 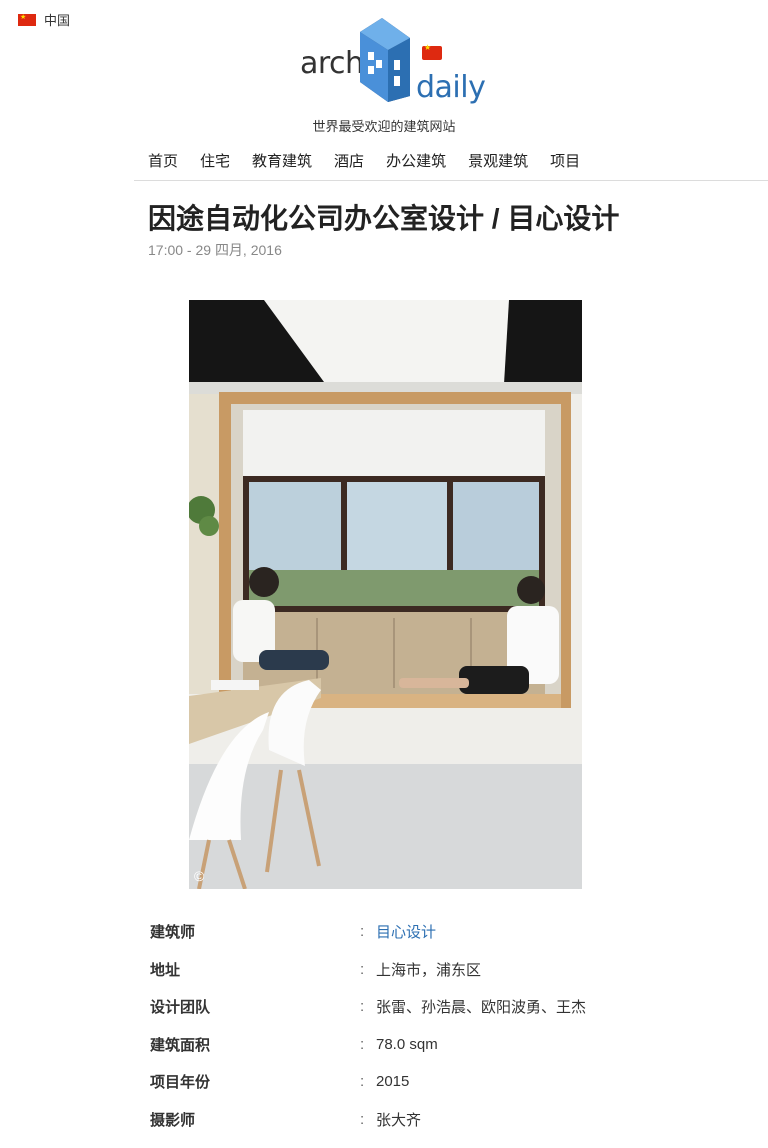 What do you see at coordinates (199, 876) in the screenshot?
I see `photo-copyright-icon: ©` at bounding box center [199, 876].